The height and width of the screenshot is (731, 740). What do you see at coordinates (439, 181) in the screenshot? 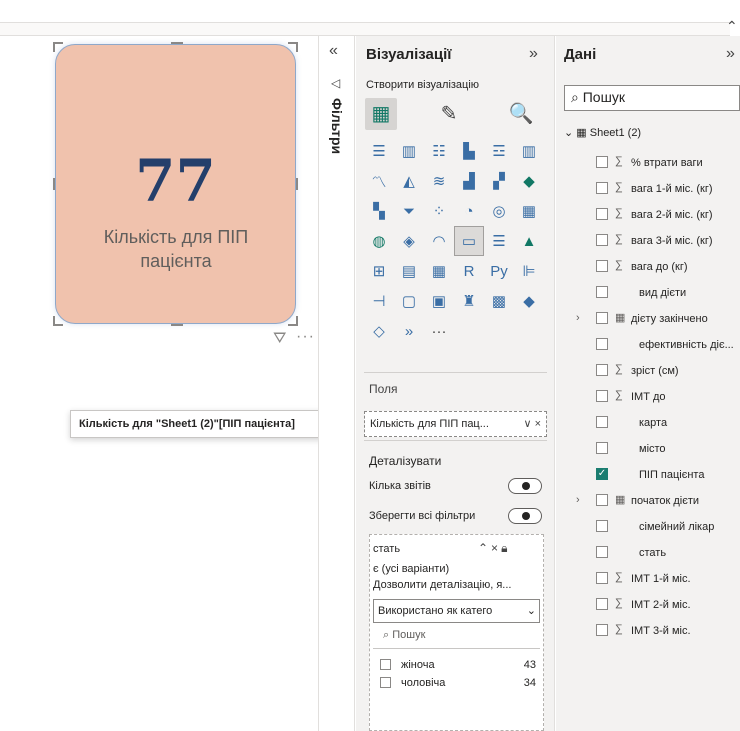
I see `stacked-area-icon: ≋` at bounding box center [439, 181].